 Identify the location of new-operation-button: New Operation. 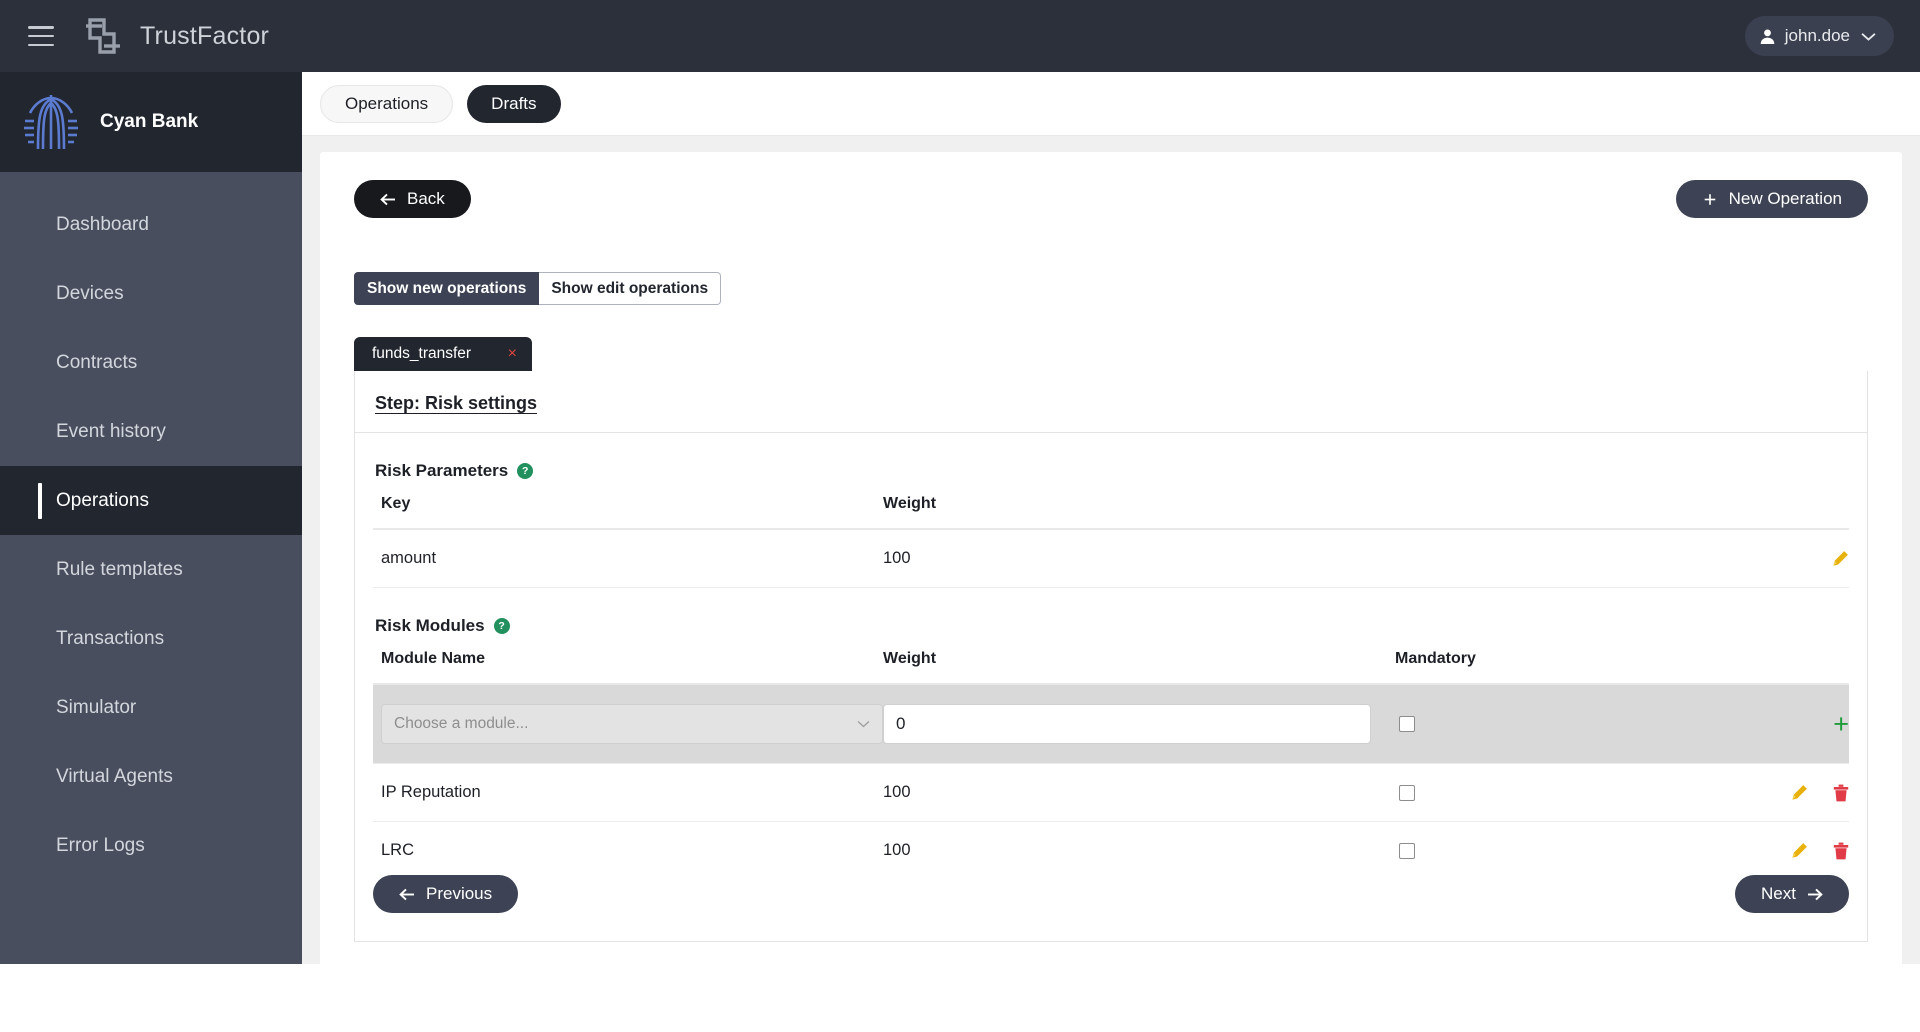
(1771, 199).